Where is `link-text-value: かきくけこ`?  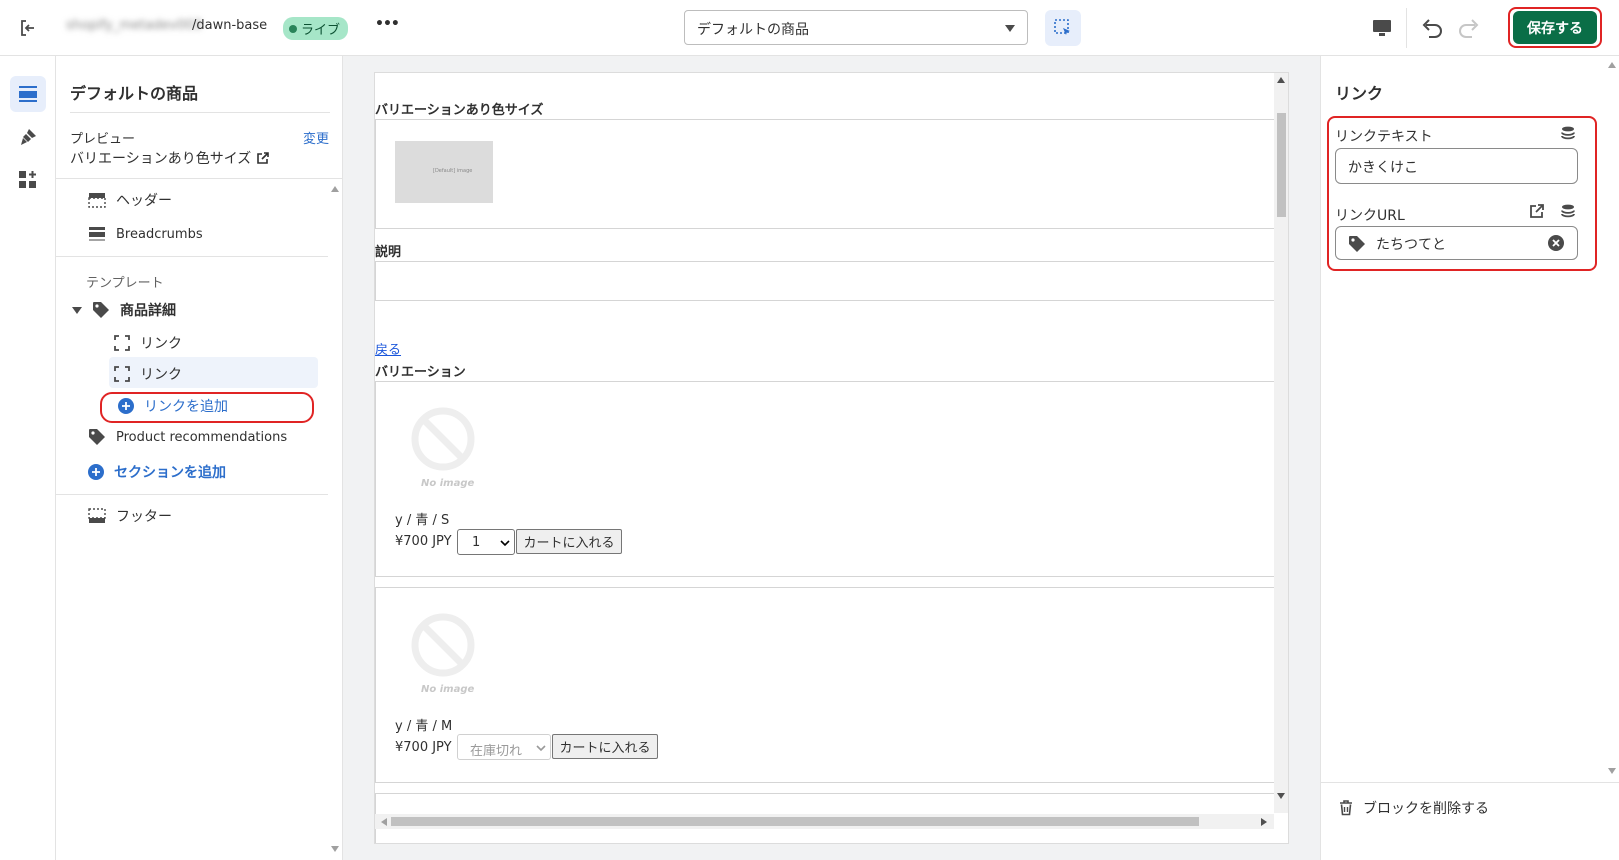 link-text-value: かきくけこ is located at coordinates (1383, 168).